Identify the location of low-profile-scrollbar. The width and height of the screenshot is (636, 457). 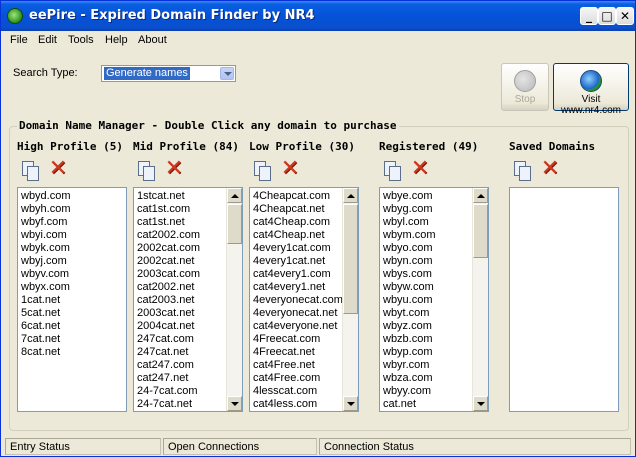
(350, 299).